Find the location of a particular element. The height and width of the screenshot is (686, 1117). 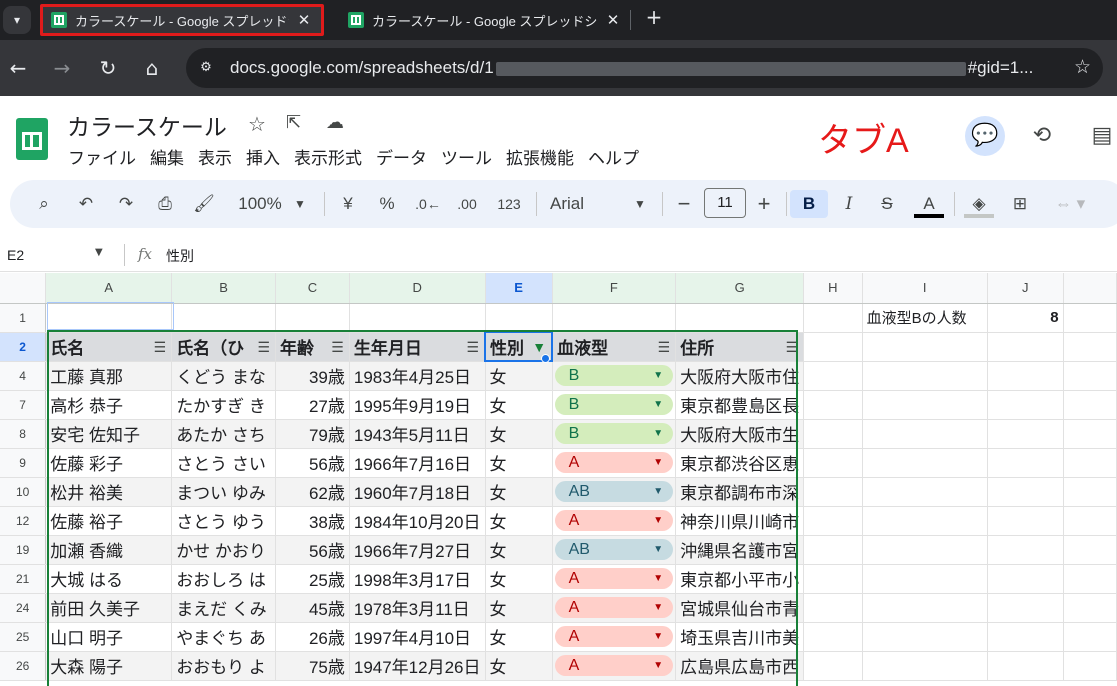

column-header-c: C is located at coordinates (312, 288).